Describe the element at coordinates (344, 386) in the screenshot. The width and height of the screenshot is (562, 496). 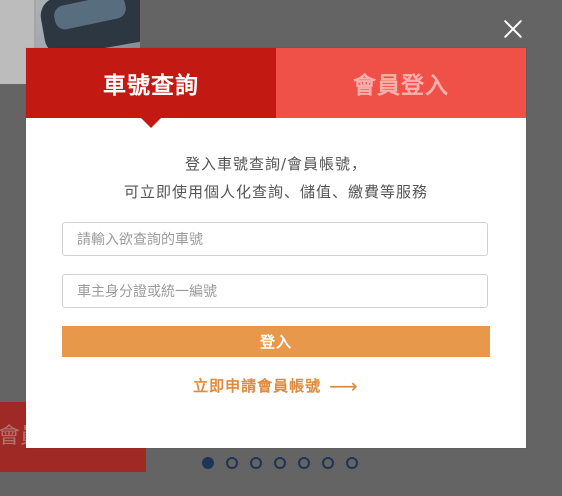
I see `arrow-right-icon: ⟶` at that location.